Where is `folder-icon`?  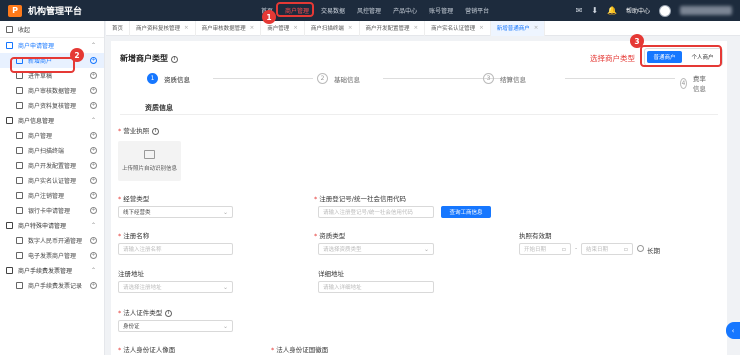
folder-icon is located at coordinates (9, 120).